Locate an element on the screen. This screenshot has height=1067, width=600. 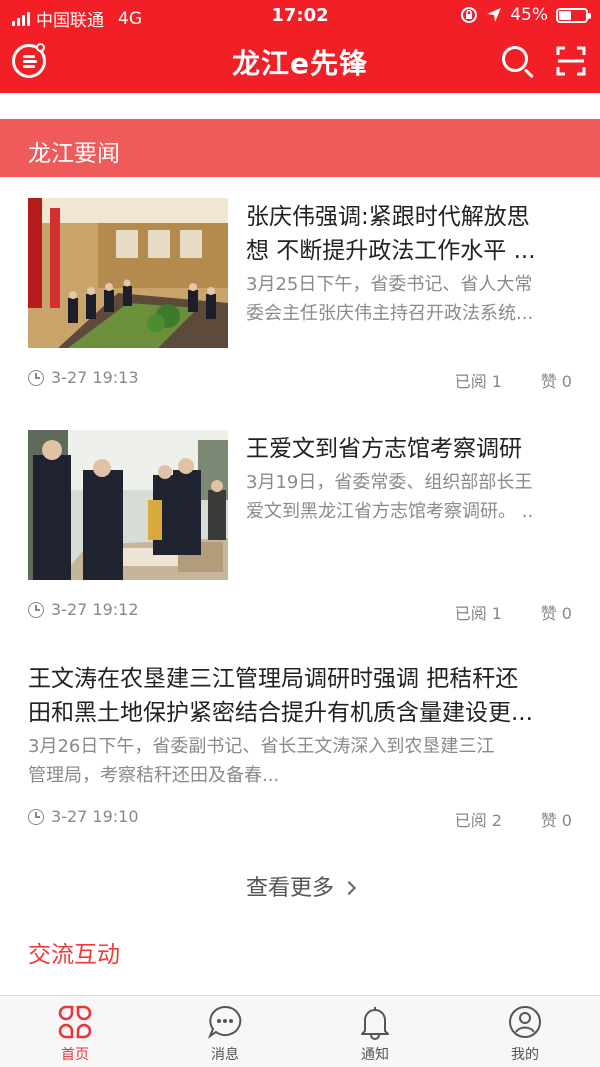
status-right: 45% is located at coordinates (525, 15).